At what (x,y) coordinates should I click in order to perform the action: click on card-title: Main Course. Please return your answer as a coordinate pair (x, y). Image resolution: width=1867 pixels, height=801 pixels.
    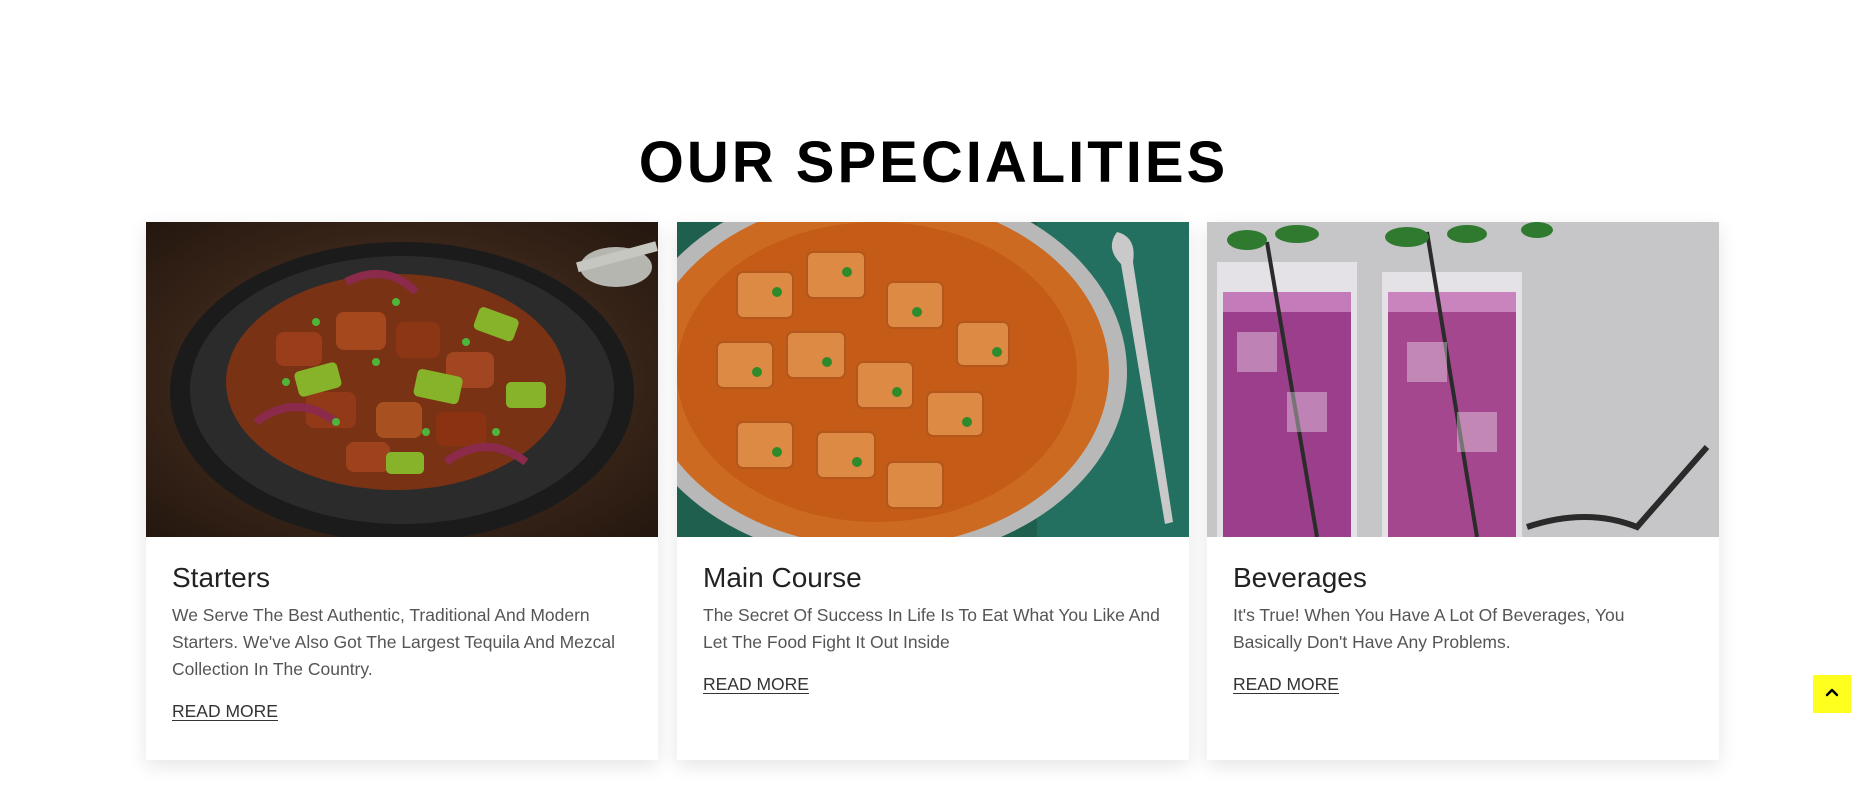
    Looking at the image, I should click on (782, 577).